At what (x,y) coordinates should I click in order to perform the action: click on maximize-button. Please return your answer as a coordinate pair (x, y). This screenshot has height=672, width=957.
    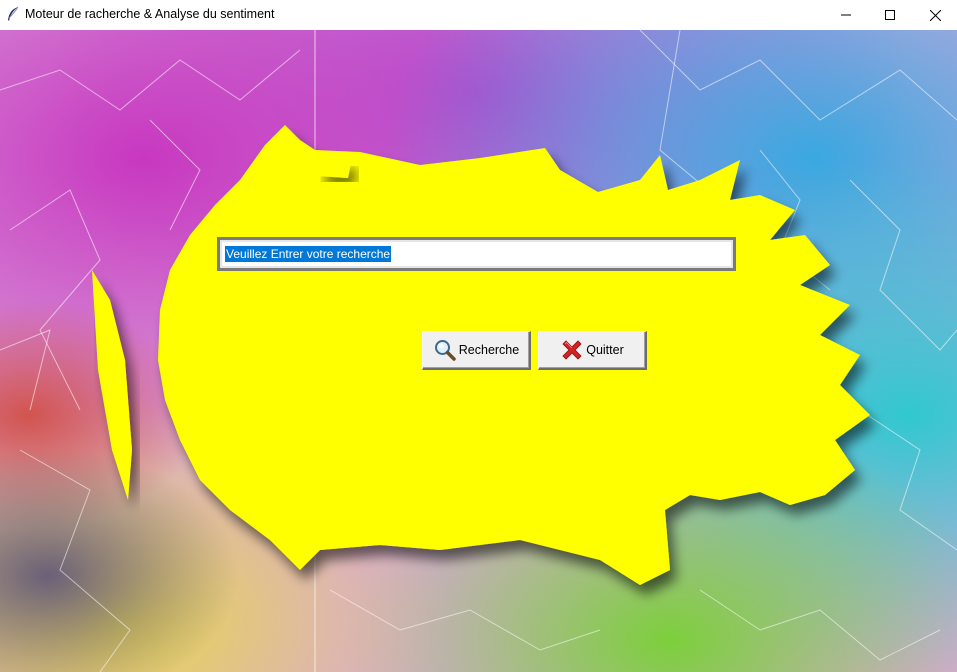
    Looking at the image, I should click on (890, 15).